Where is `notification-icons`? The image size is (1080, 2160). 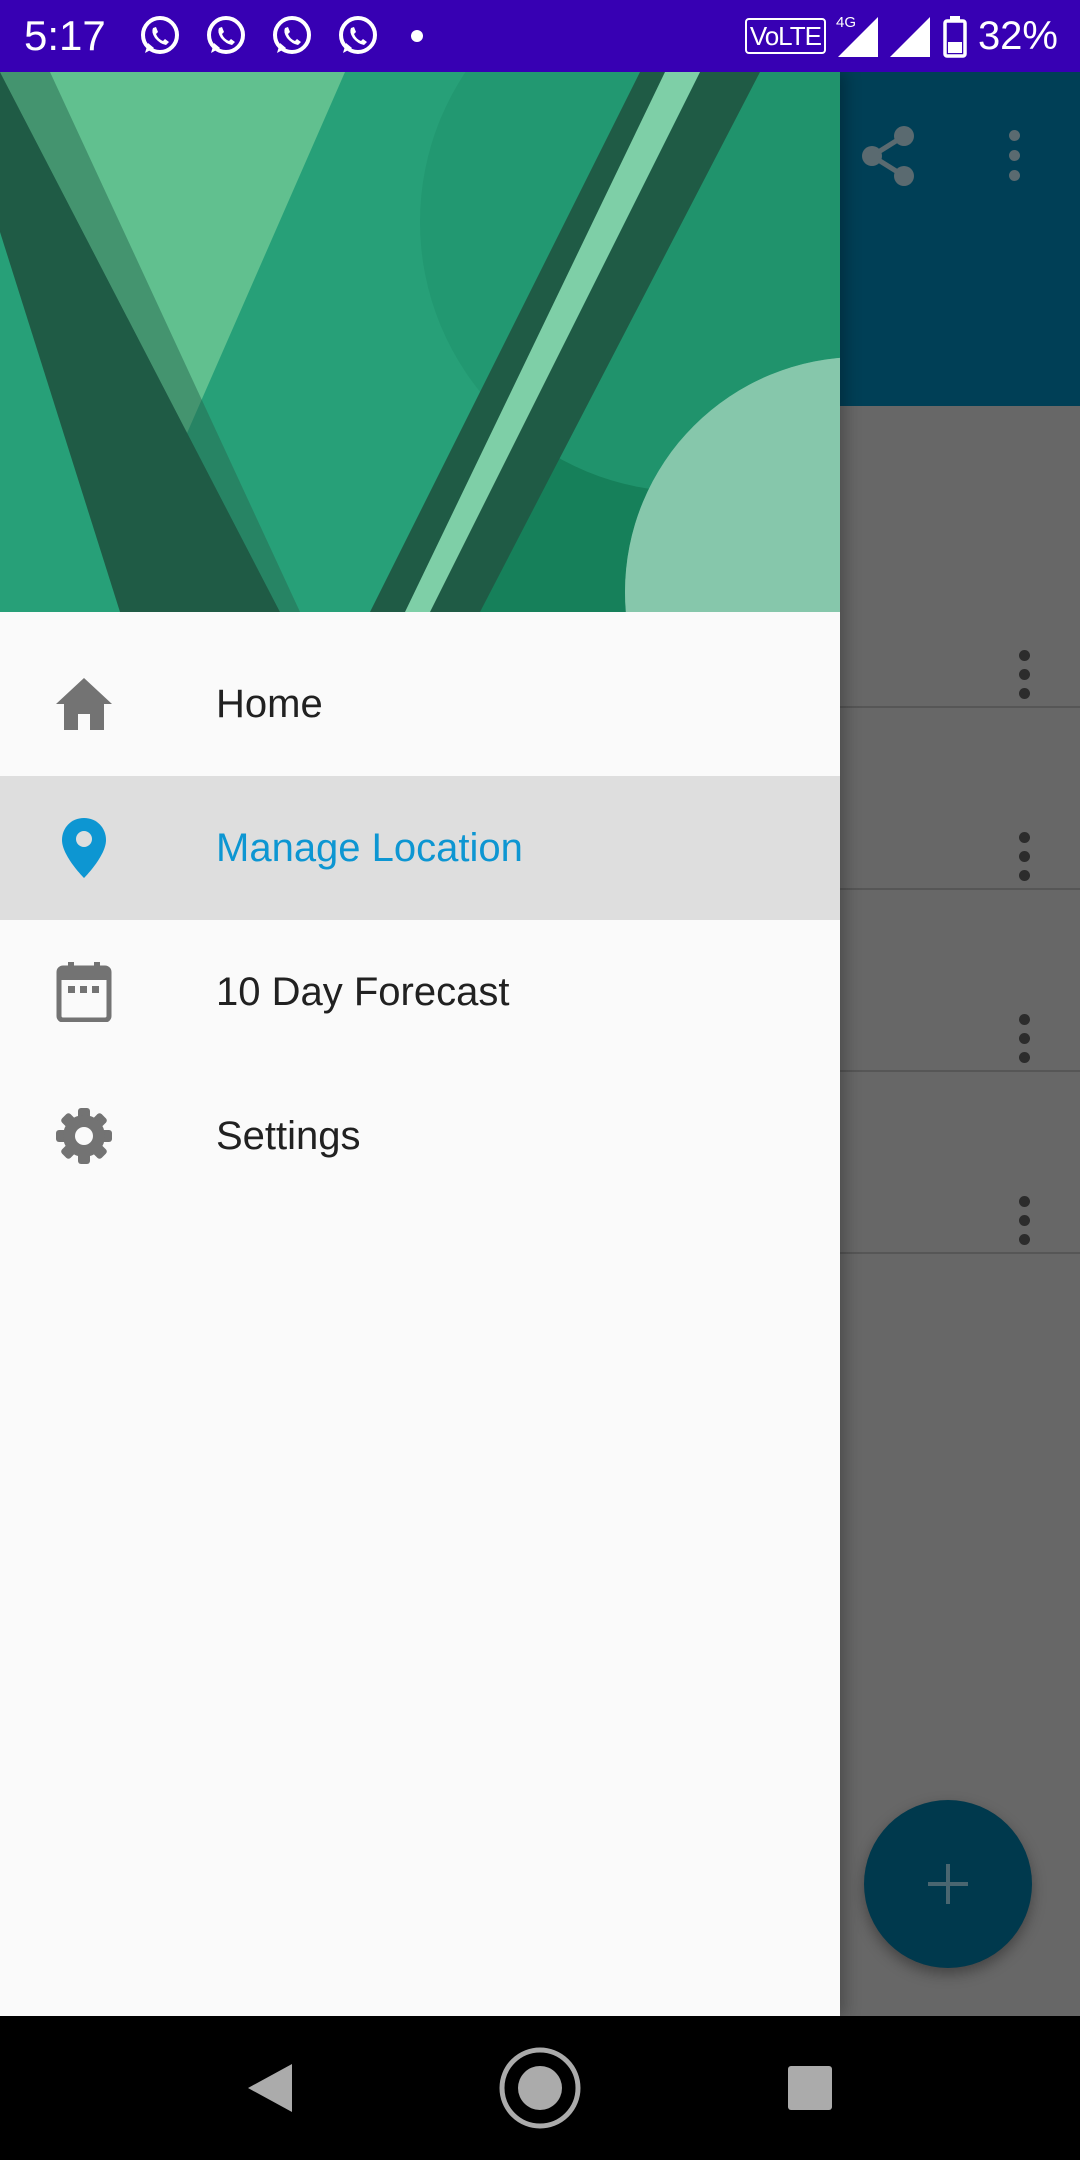
notification-icons is located at coordinates (285, 36).